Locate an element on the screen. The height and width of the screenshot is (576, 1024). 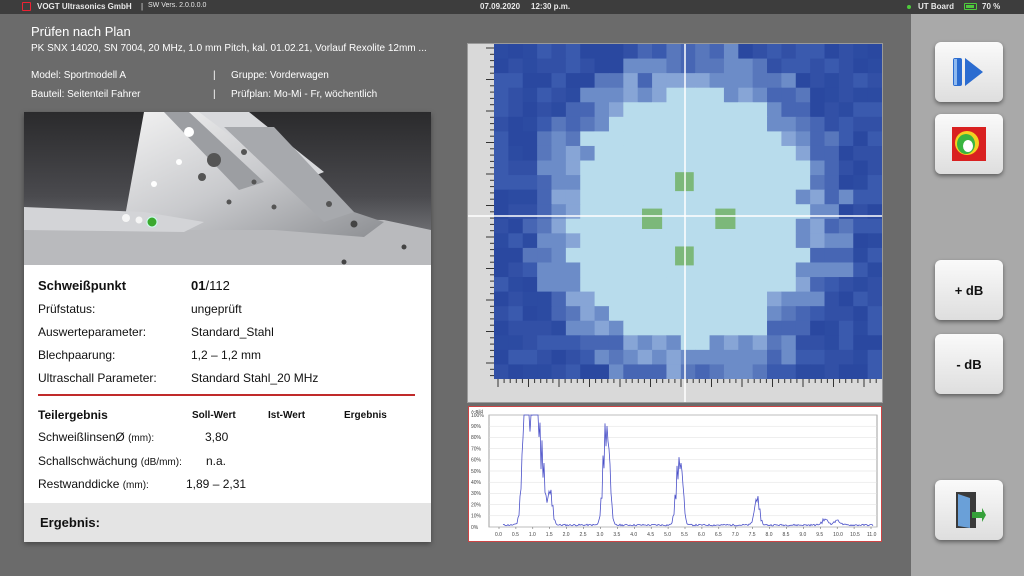
company-logo-icon is located at coordinates (26, 6).